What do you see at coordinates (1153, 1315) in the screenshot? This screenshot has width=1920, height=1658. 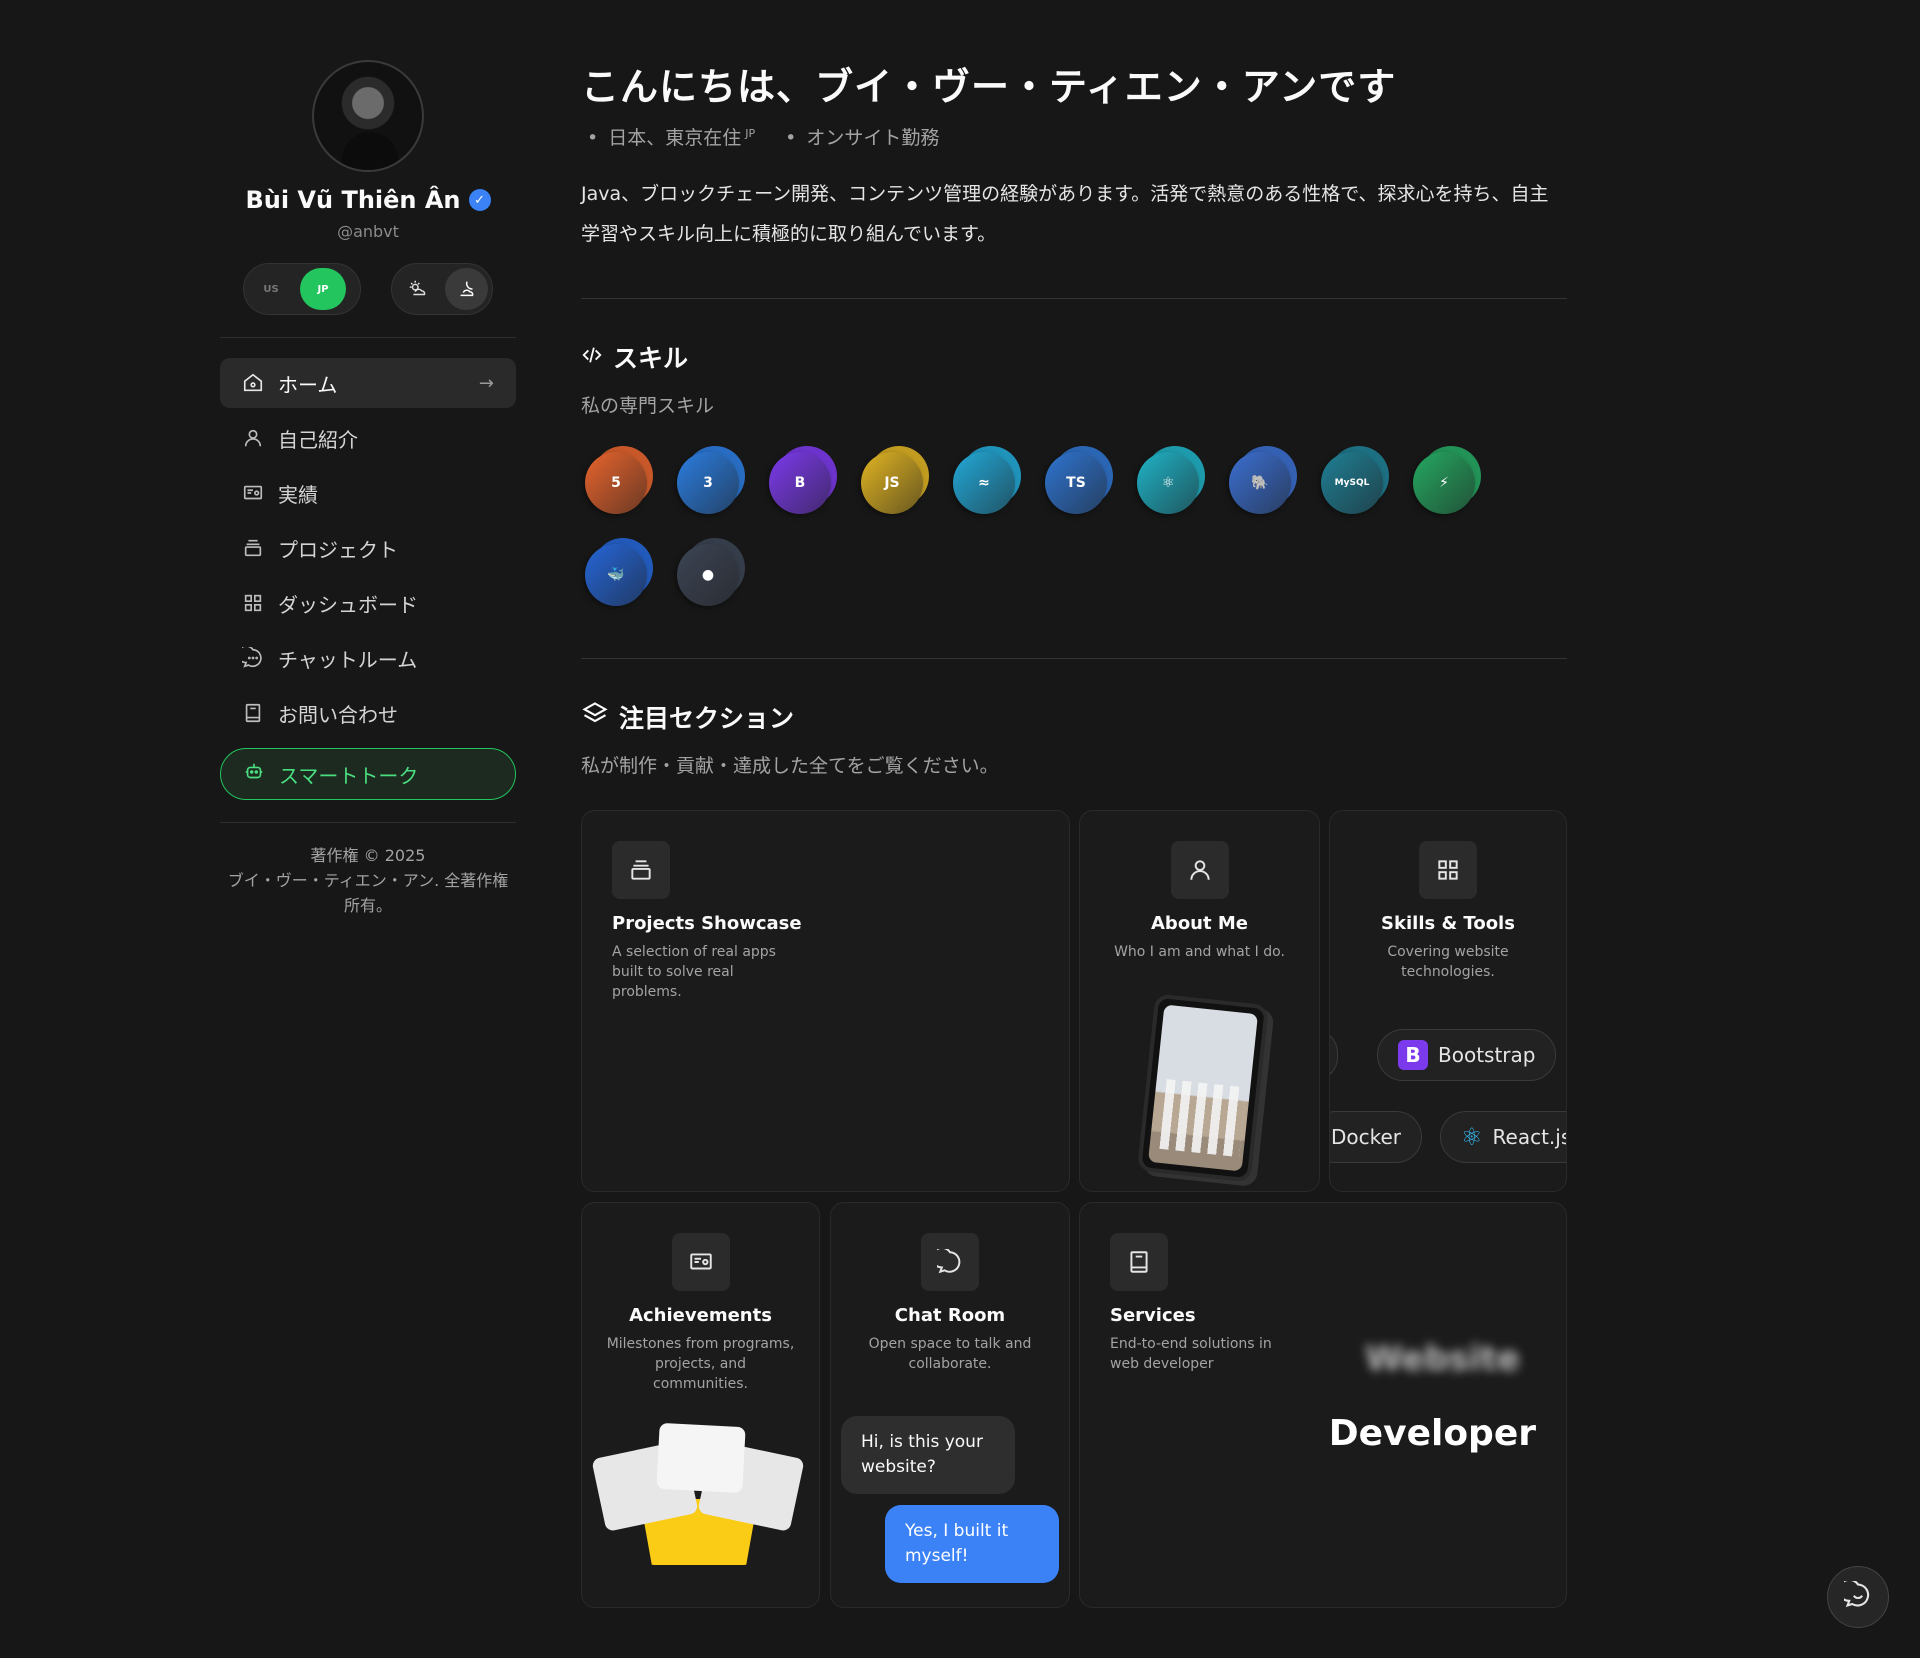 I see `card-title: Services` at bounding box center [1153, 1315].